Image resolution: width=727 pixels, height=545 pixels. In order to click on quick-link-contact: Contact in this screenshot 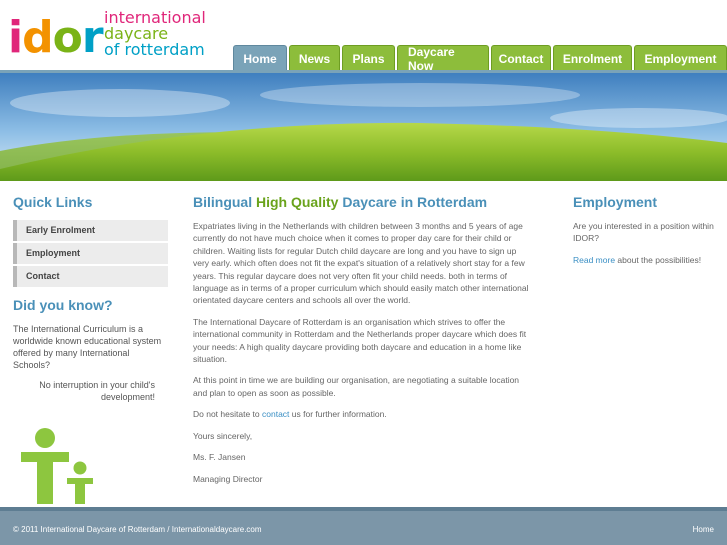, I will do `click(90, 276)`.